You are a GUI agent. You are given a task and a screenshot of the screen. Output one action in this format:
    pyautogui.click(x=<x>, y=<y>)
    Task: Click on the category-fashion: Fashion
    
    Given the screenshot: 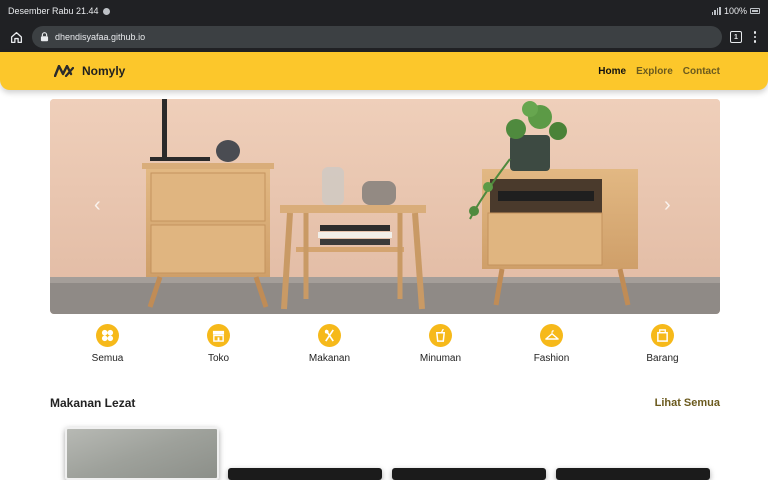 What is the action you would take?
    pyautogui.click(x=551, y=344)
    